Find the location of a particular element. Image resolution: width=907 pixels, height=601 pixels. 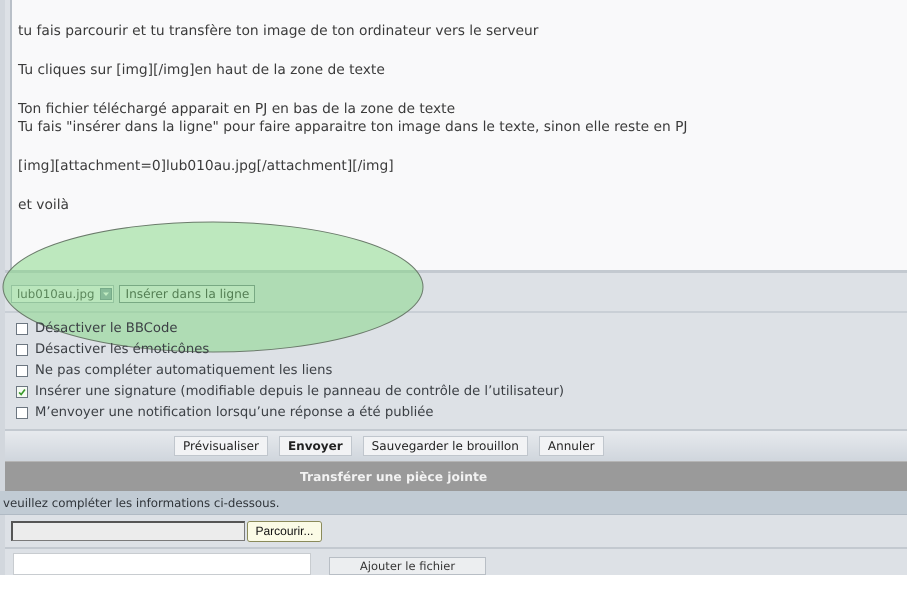

form-button: Annuler is located at coordinates (571, 446).